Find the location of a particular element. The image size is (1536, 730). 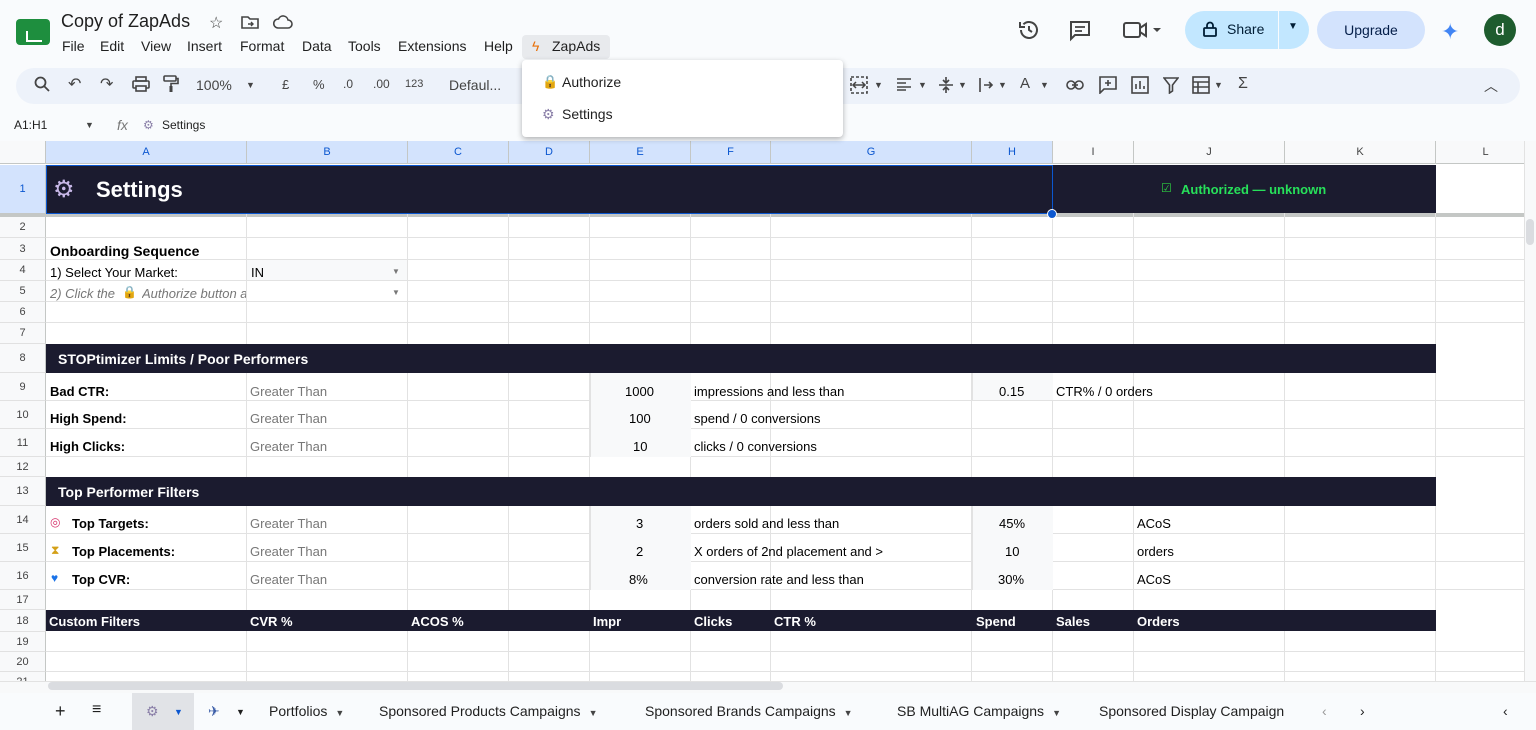

authorization-status: Authorized — unknown is located at coordinates (1253, 189).